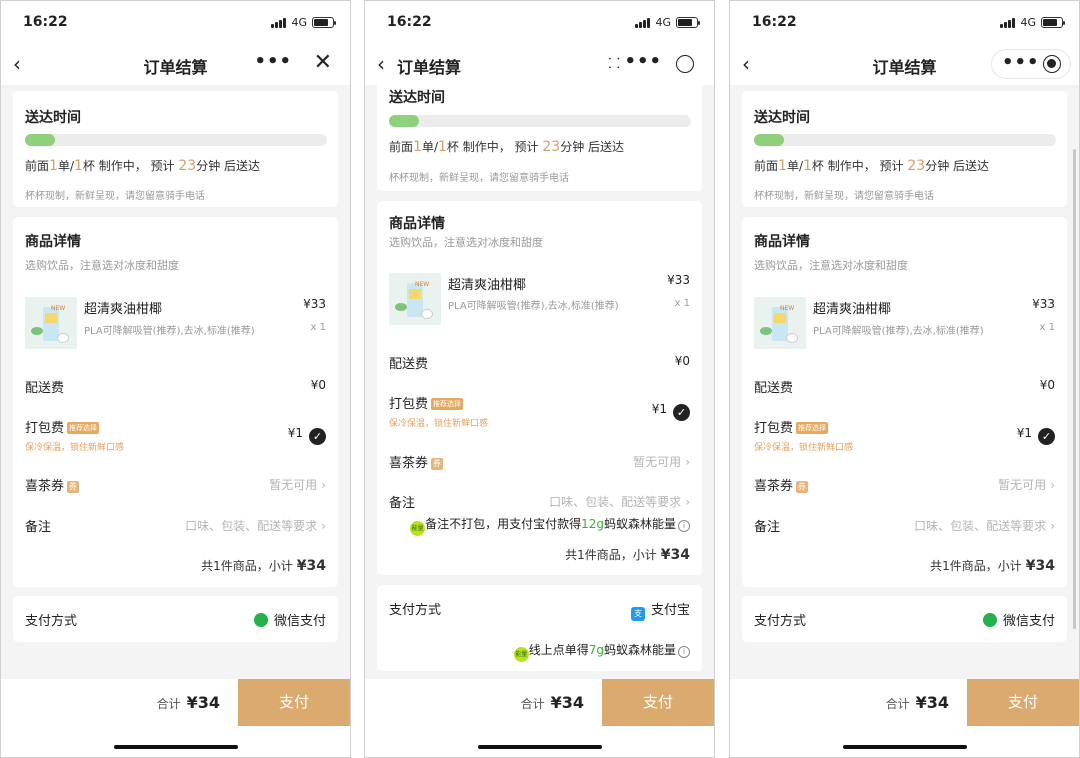  What do you see at coordinates (418, 528) in the screenshot?
I see `ant-forest-icon: 能量` at bounding box center [418, 528].